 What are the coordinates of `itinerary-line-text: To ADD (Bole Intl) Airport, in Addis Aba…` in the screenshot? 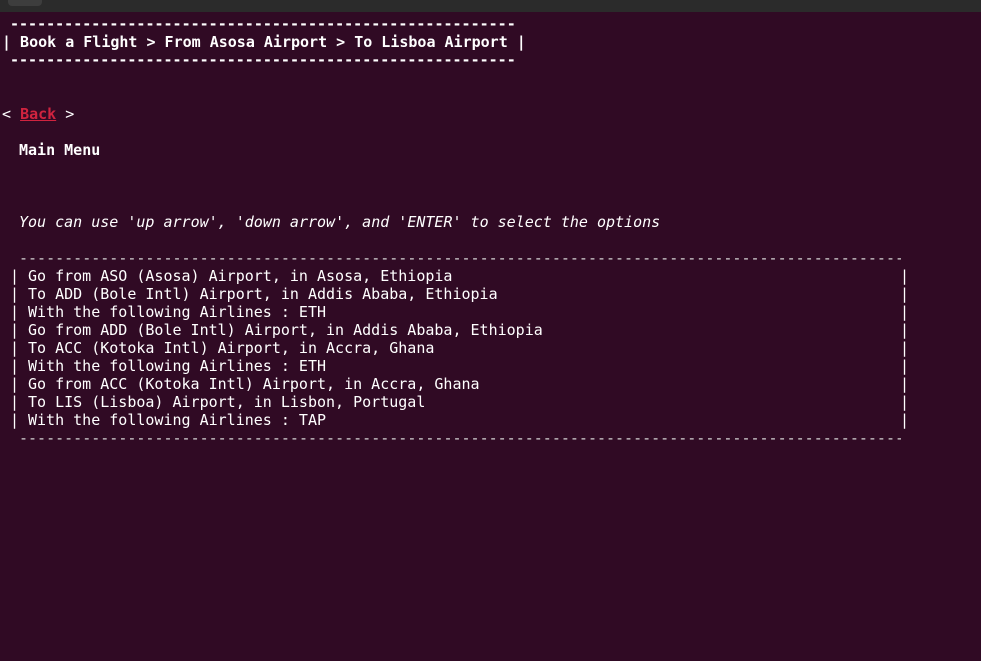 It's located at (263, 294).